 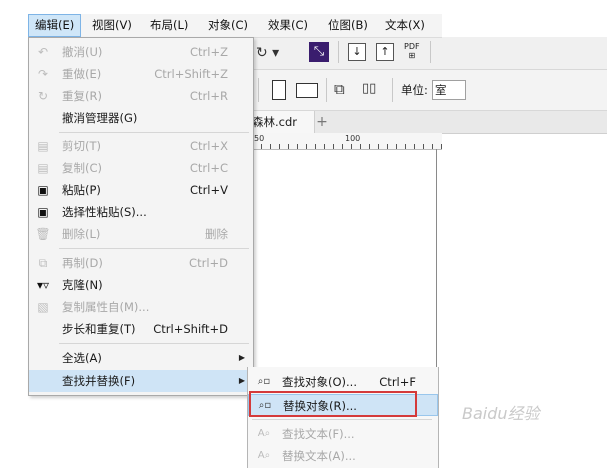 I want to click on property-bar: ⧉ ▯▯ 单位: 室, so click(x=429, y=90).